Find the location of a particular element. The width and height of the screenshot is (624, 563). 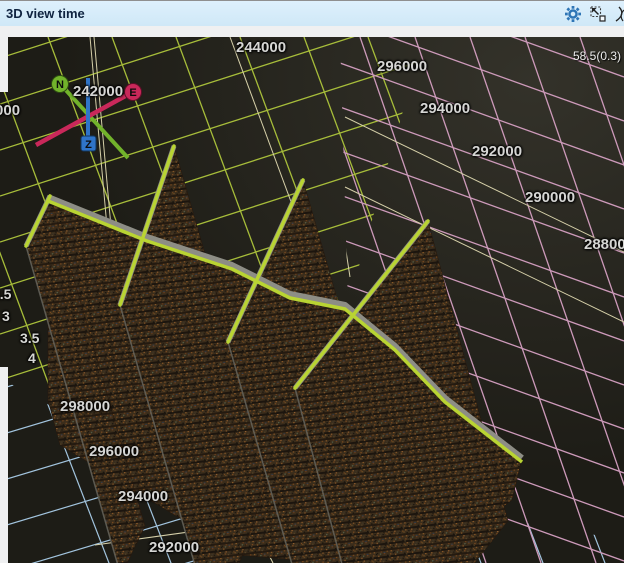

compass-letter: N is located at coordinates (60, 85).